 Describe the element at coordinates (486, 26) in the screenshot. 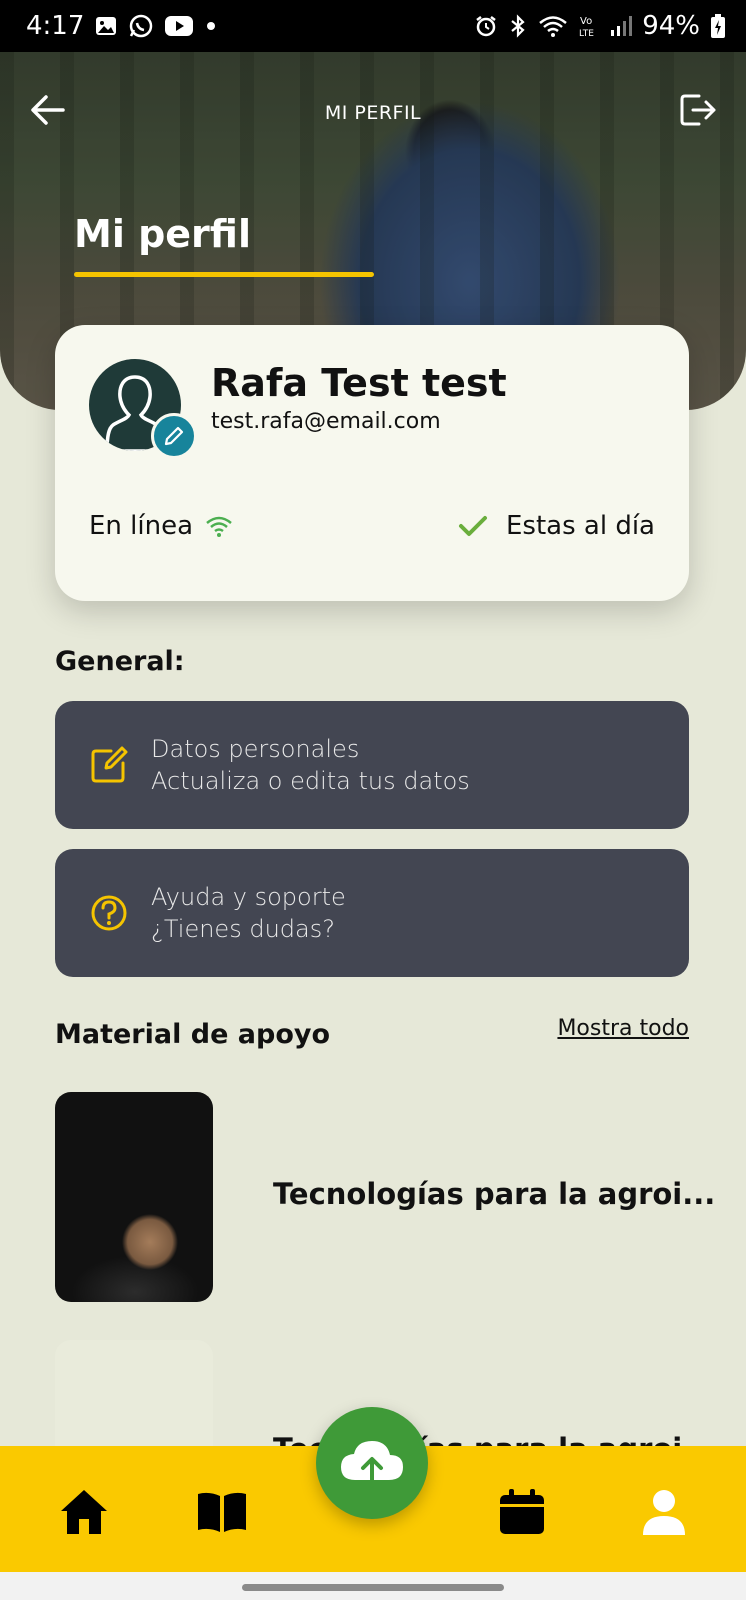

I see `alarm-icon` at that location.